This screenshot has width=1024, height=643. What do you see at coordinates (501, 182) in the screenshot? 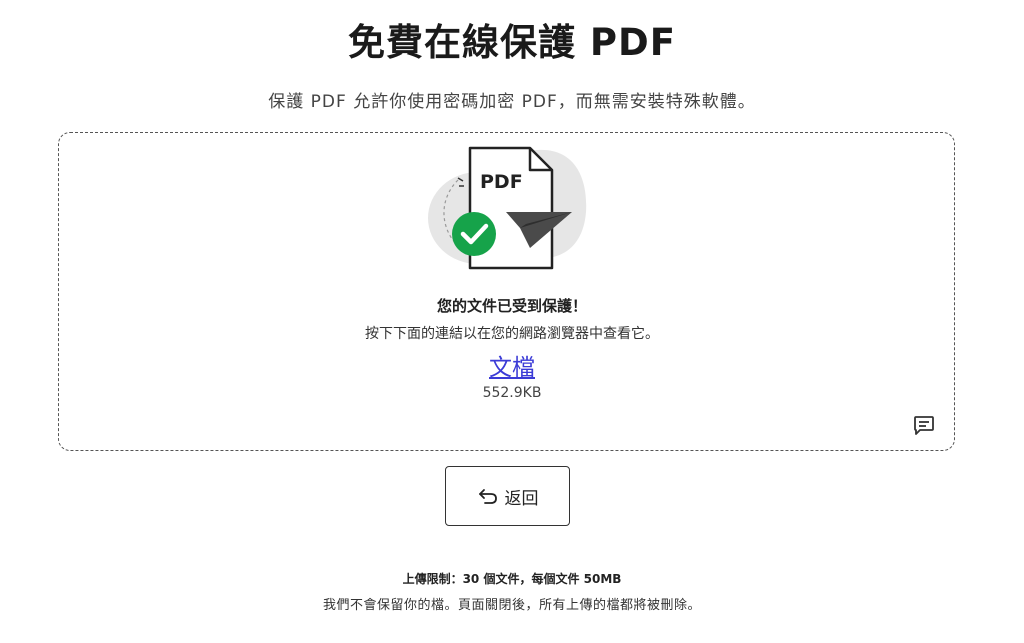
I see `illustration-pdf-label: PDF` at bounding box center [501, 182].